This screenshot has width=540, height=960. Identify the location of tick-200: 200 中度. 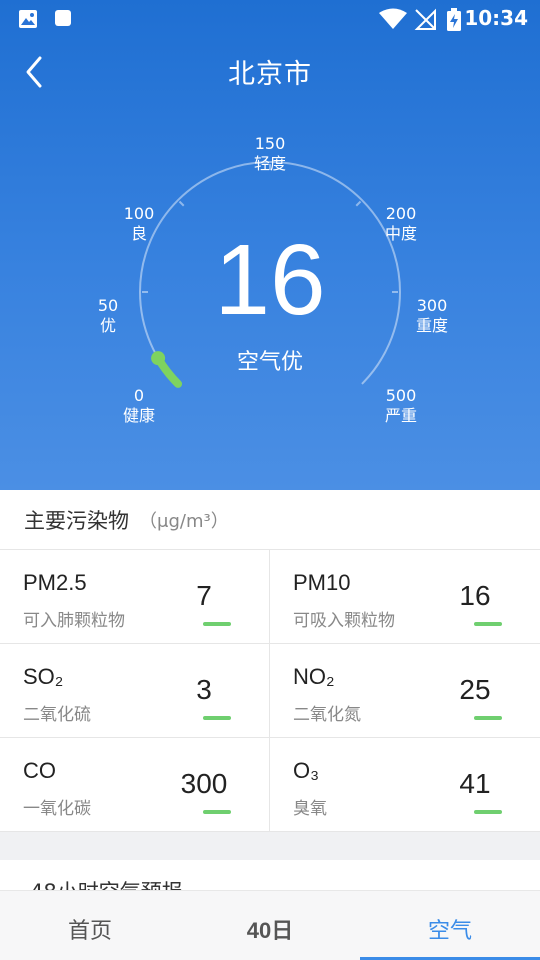
(401, 224).